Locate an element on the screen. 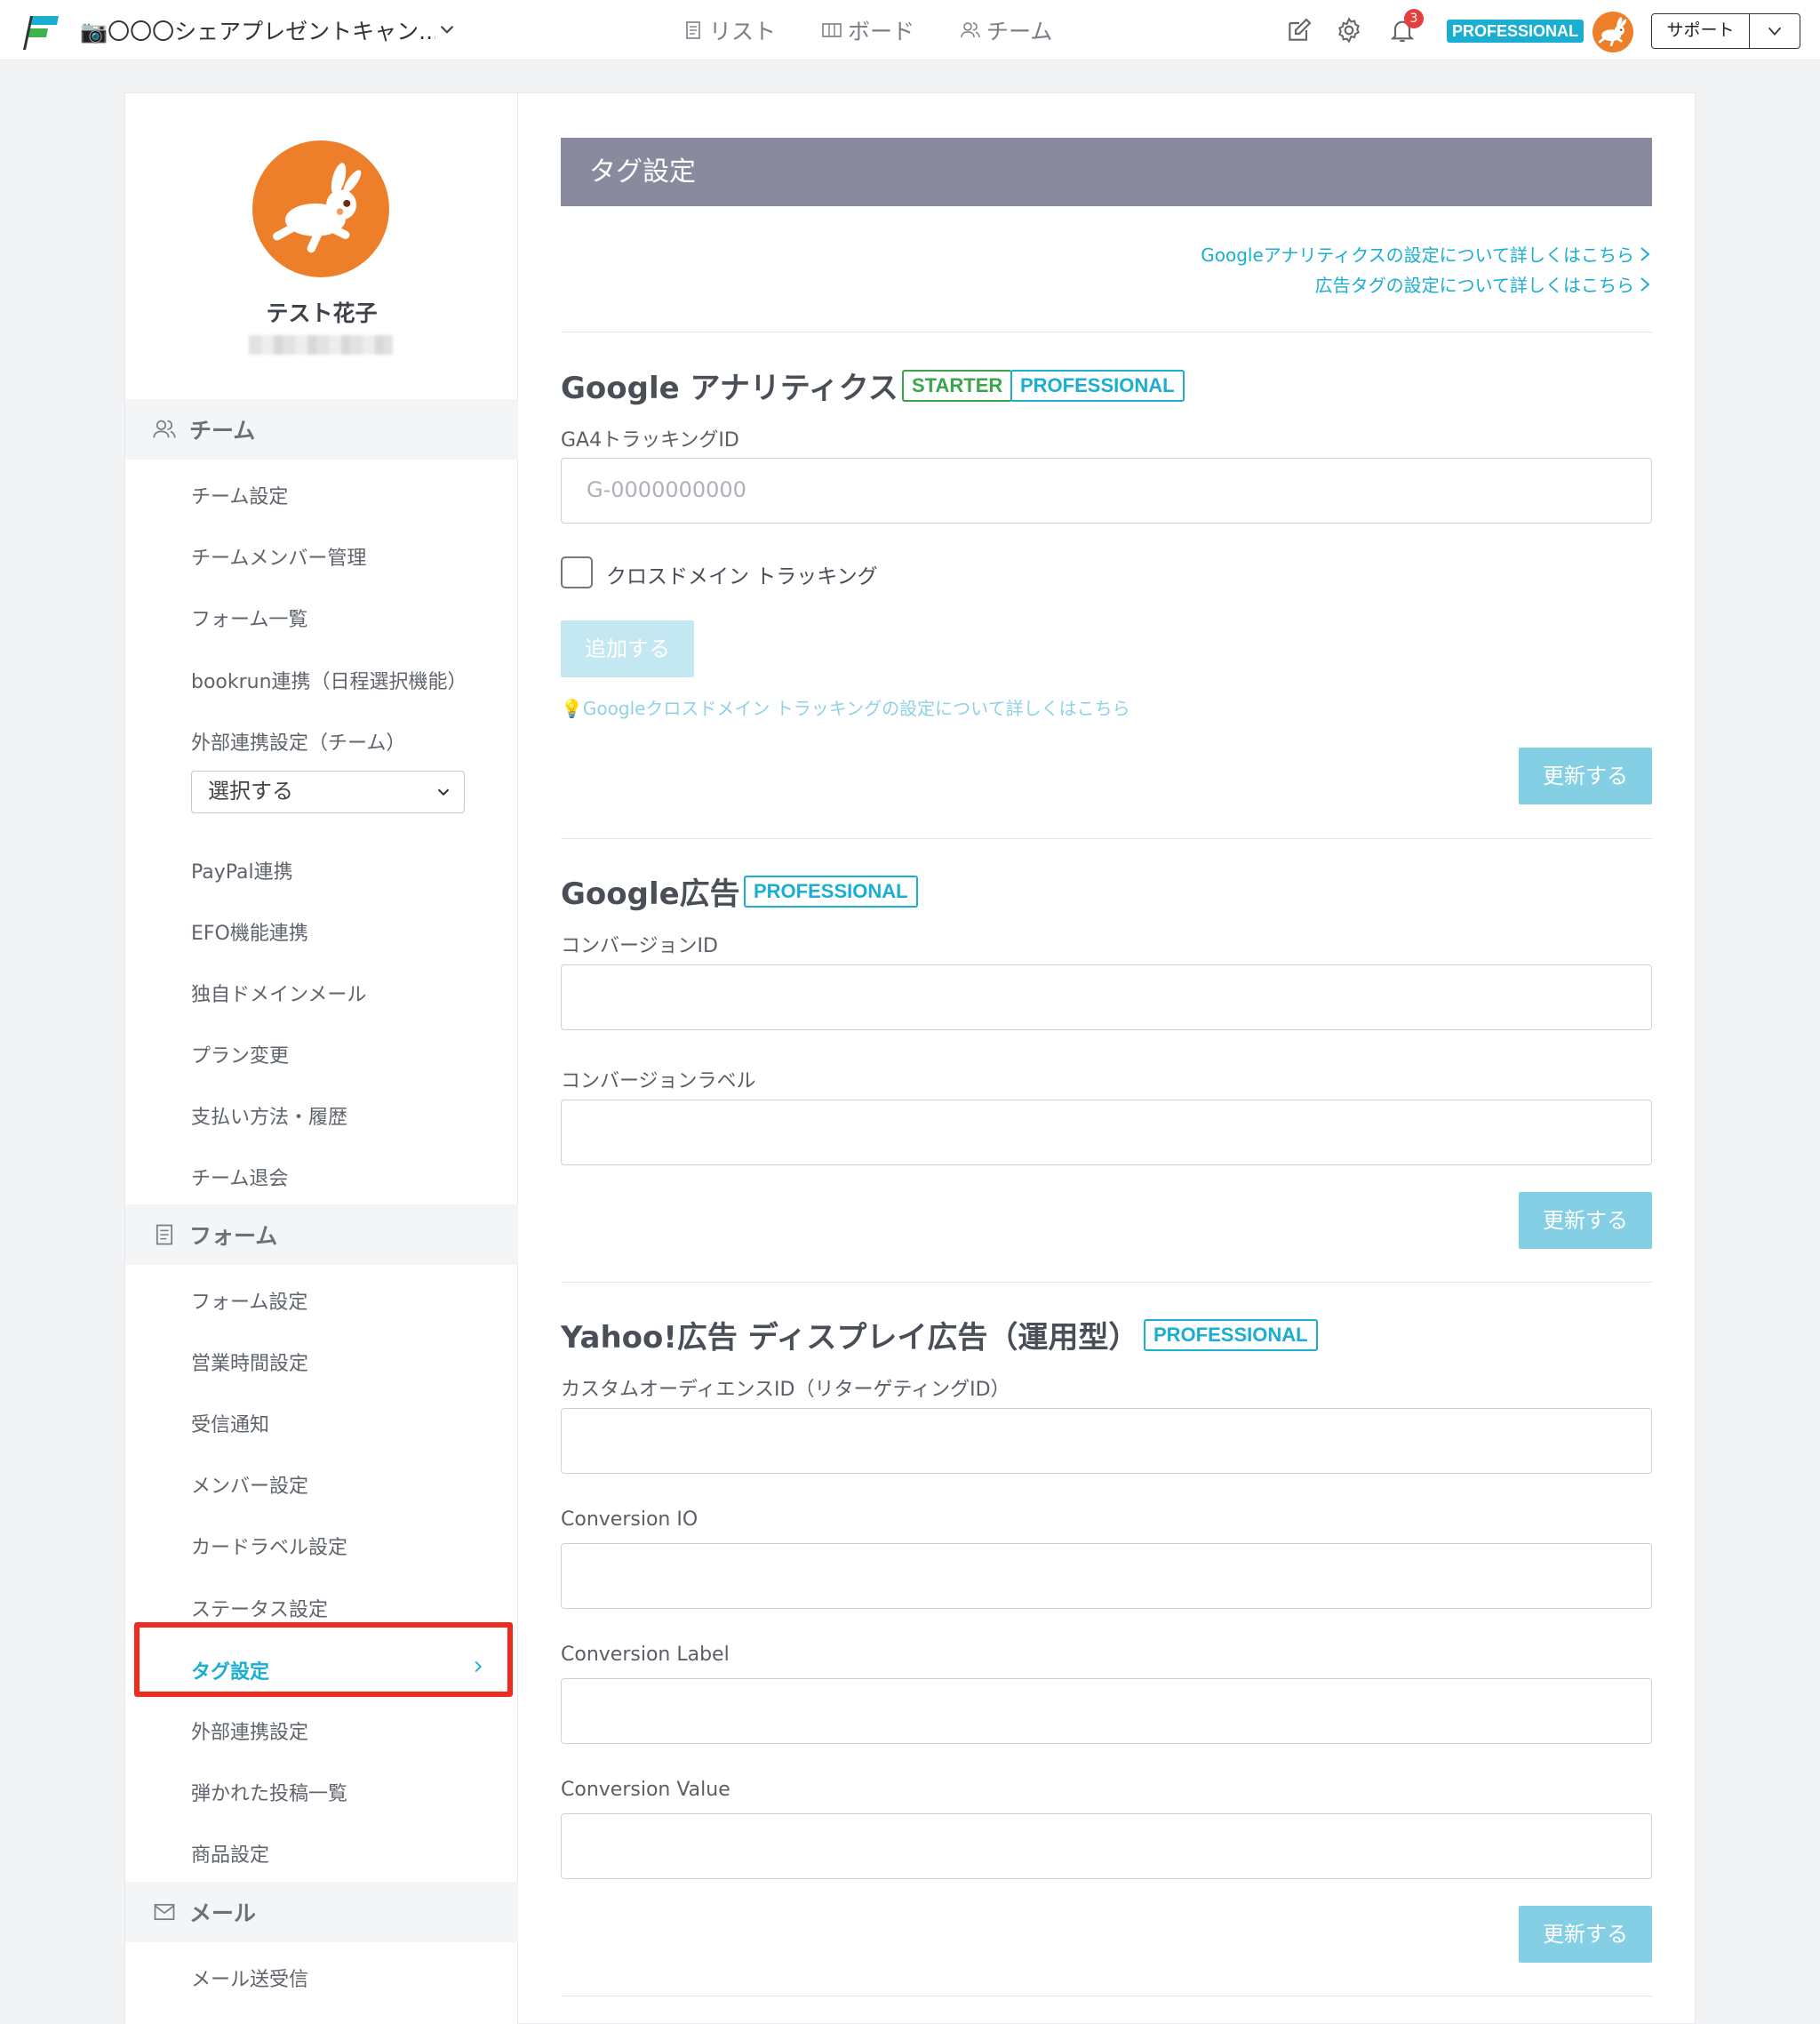  conversion-label-input is located at coordinates (1106, 1132).